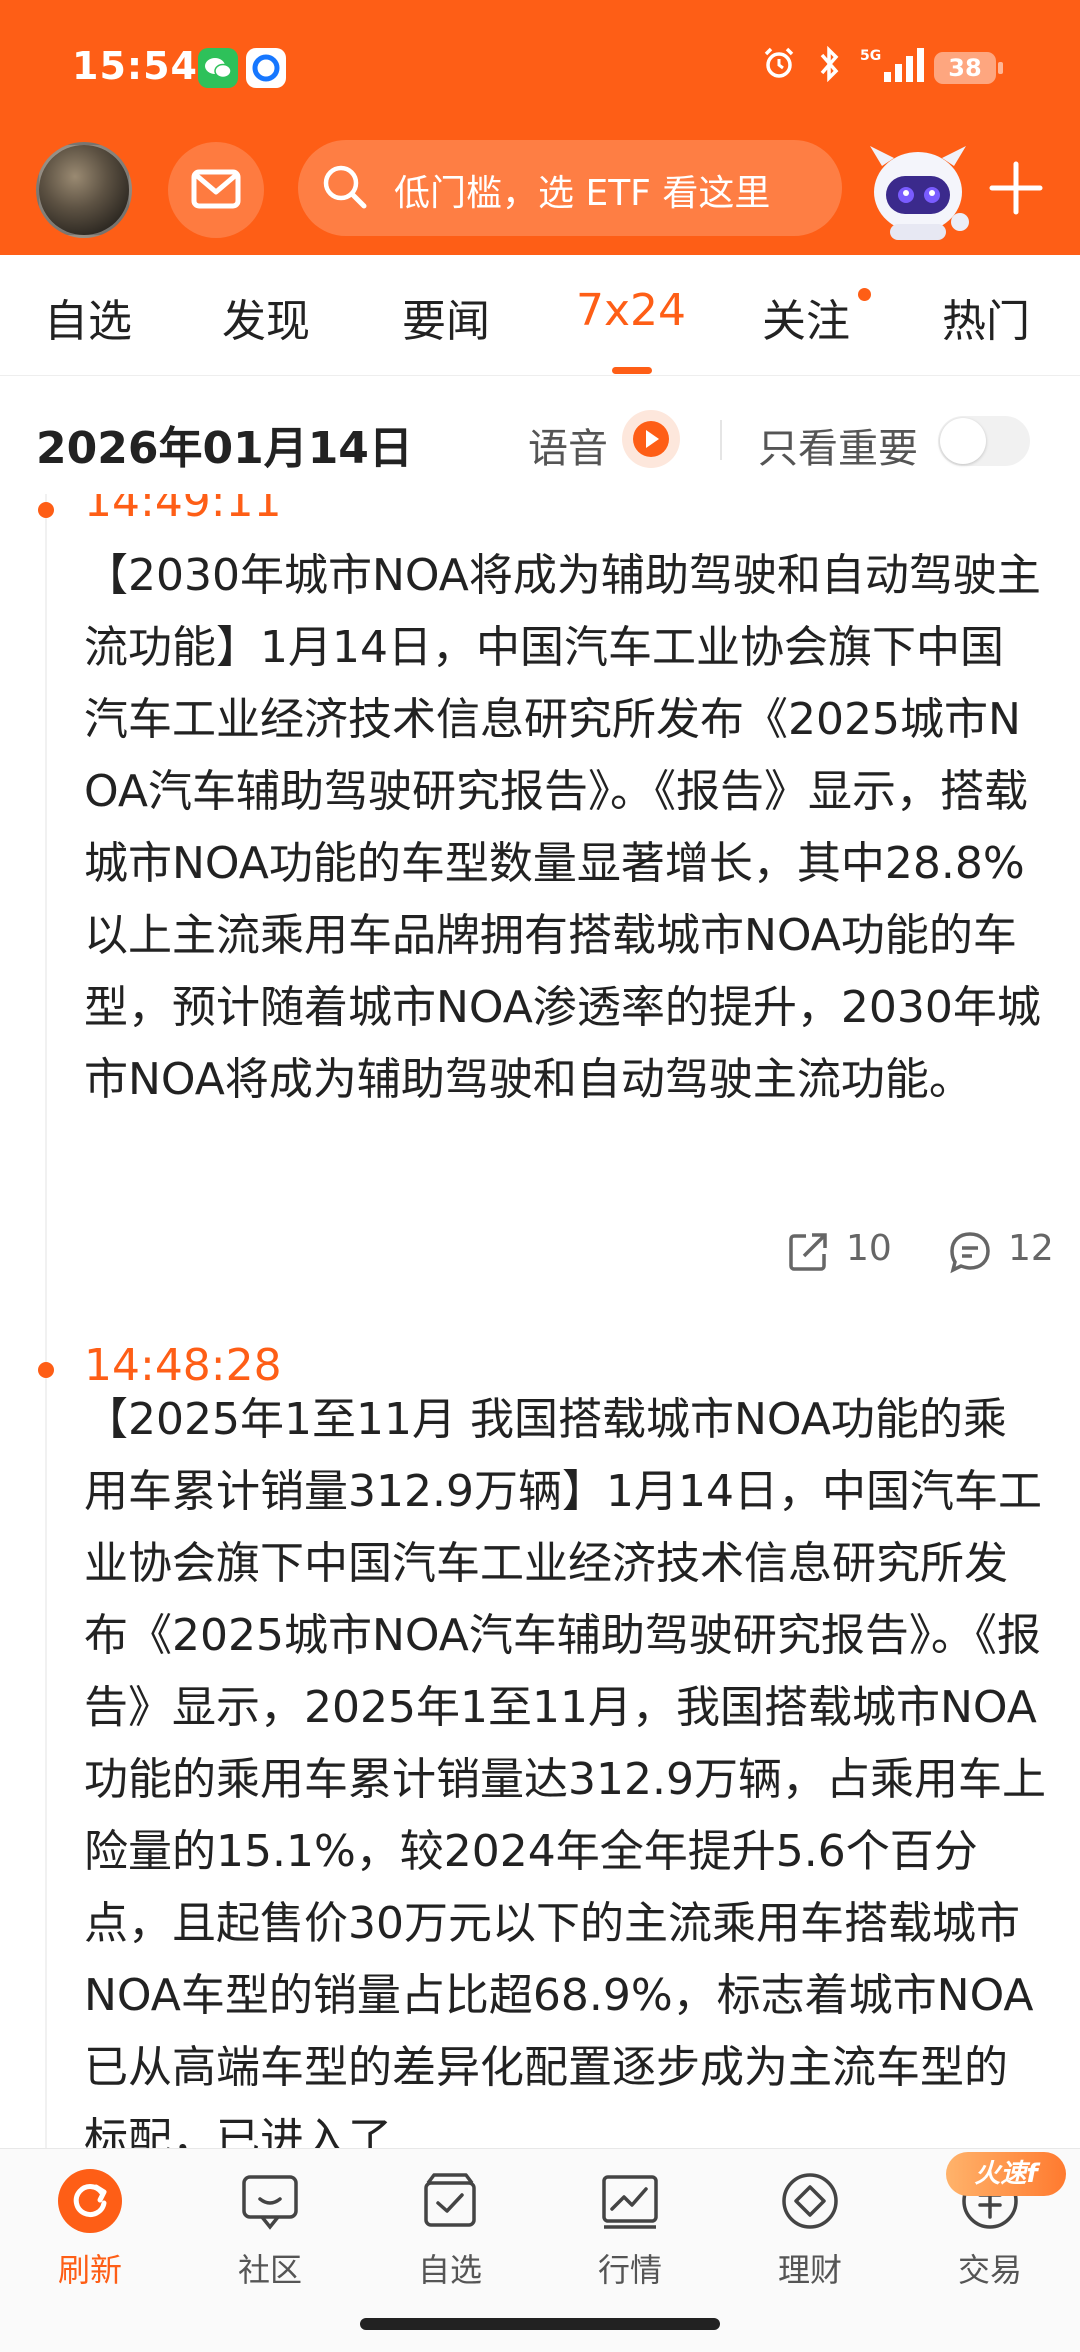  Describe the element at coordinates (1006, 2174) in the screenshot. I see `speed-badge: 火速f` at that location.